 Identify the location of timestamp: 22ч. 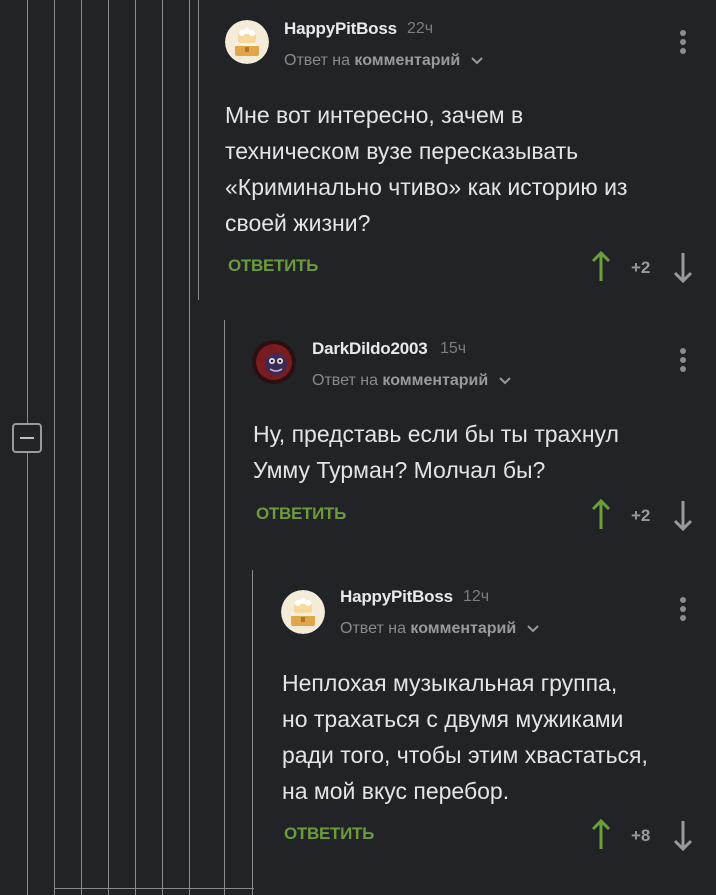
(420, 28).